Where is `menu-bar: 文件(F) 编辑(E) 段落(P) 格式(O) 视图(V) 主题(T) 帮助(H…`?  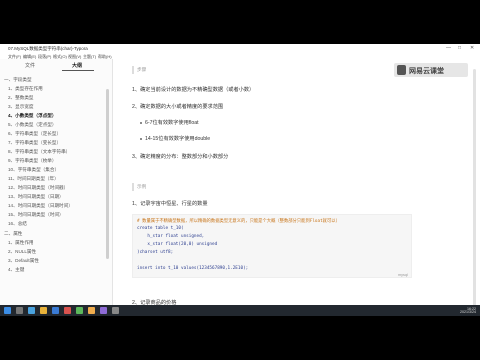 menu-bar: 文件(F) 编辑(E) 段落(P) 格式(O) 视图(V) 主题(T) 帮助(H… is located at coordinates (240, 55).